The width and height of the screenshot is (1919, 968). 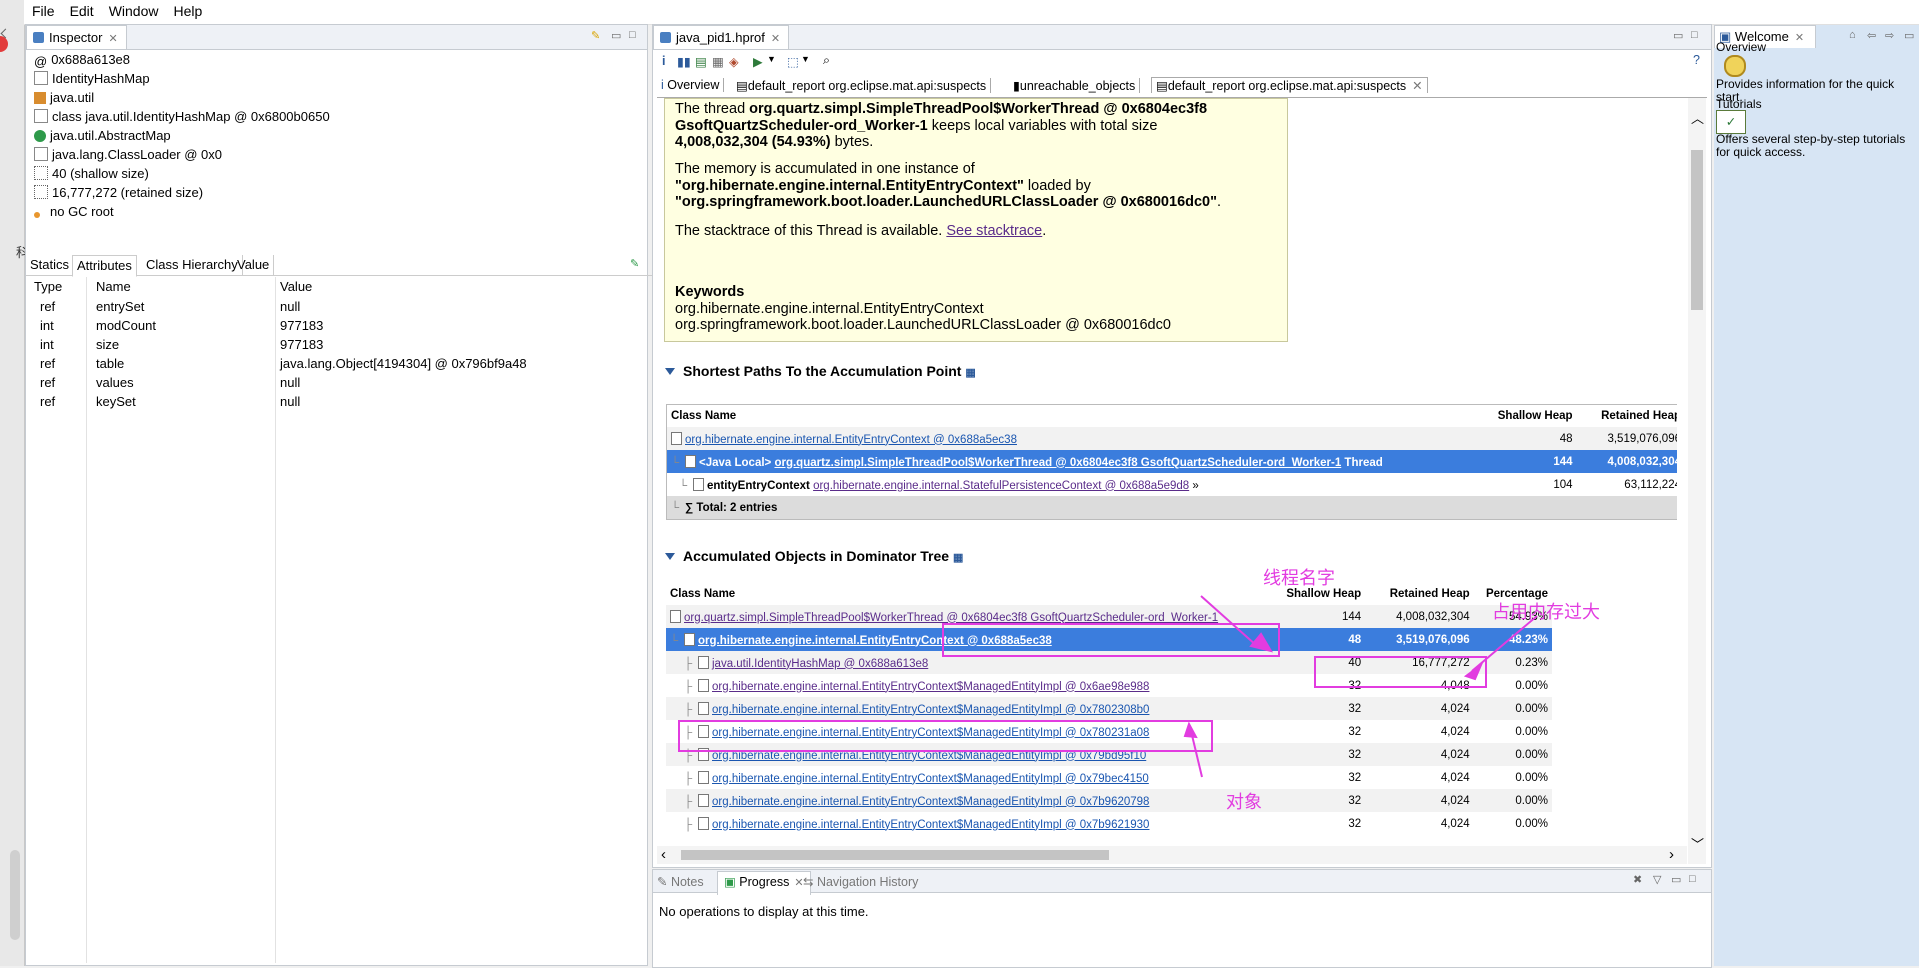 What do you see at coordinates (137, 154) in the screenshot?
I see `row-text: java.lang.ClassLoader @ 0x0` at bounding box center [137, 154].